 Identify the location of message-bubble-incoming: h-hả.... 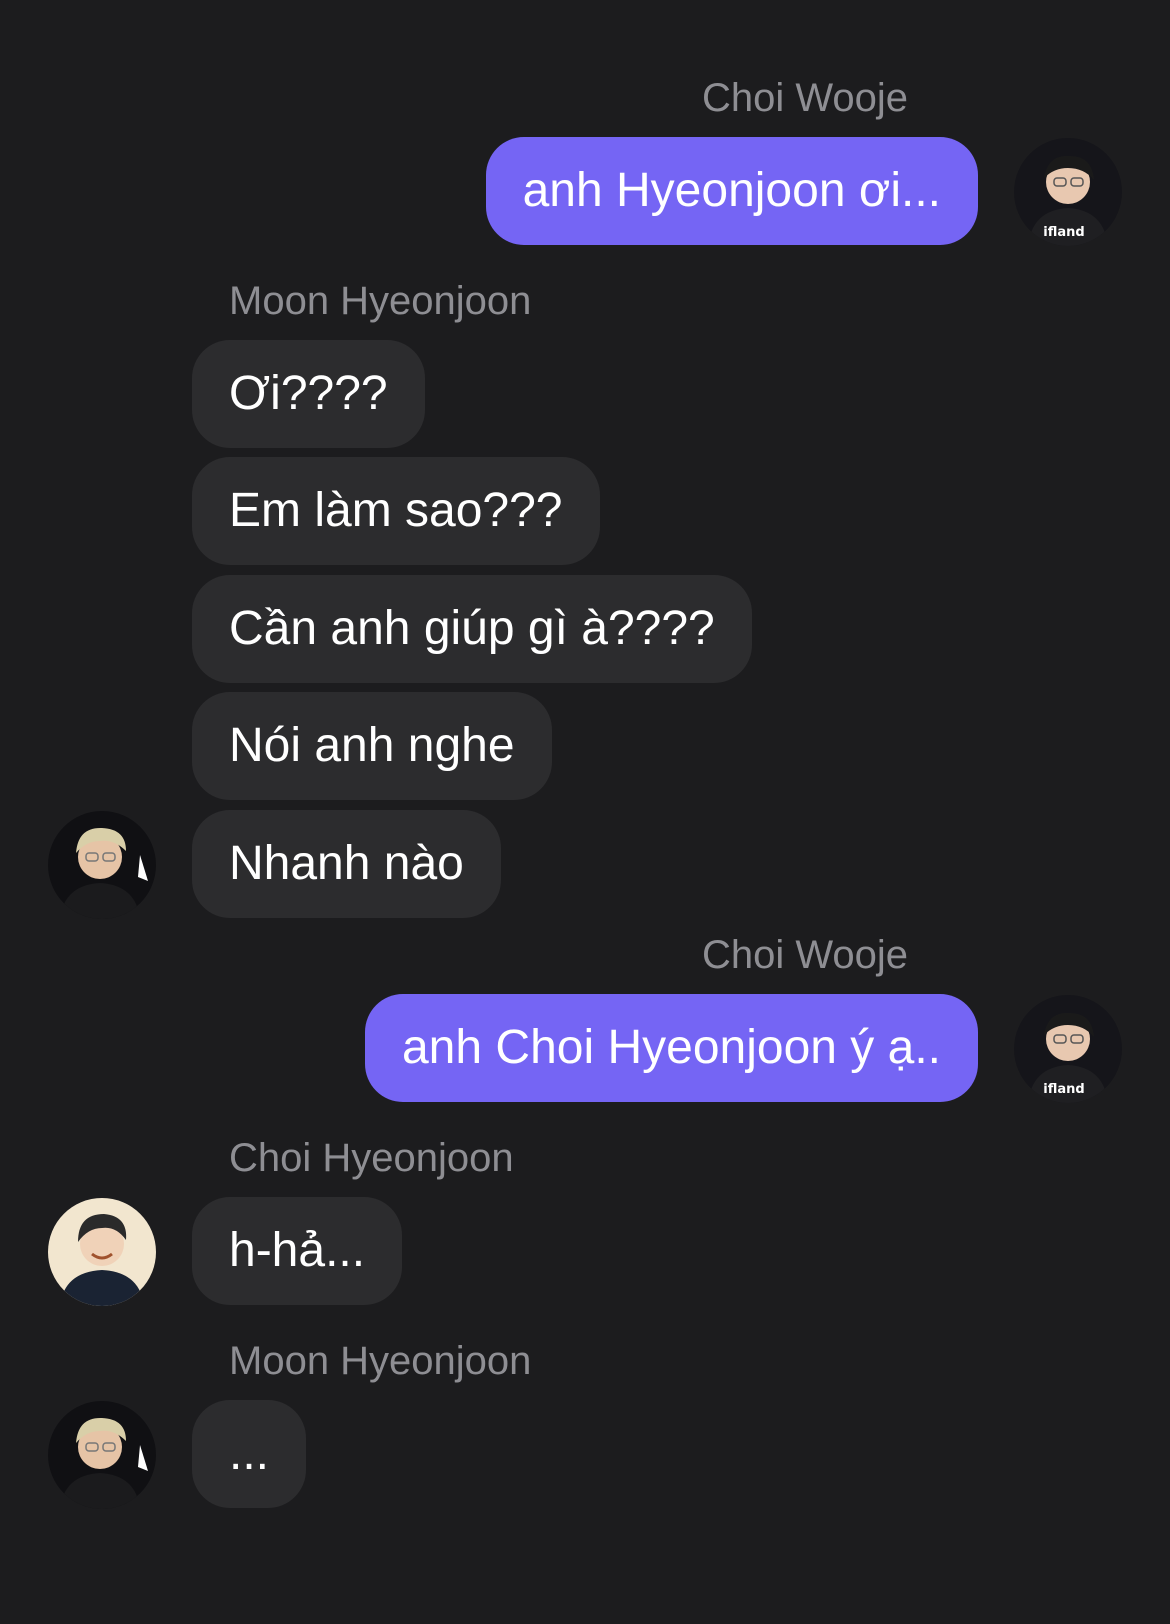
(297, 1251).